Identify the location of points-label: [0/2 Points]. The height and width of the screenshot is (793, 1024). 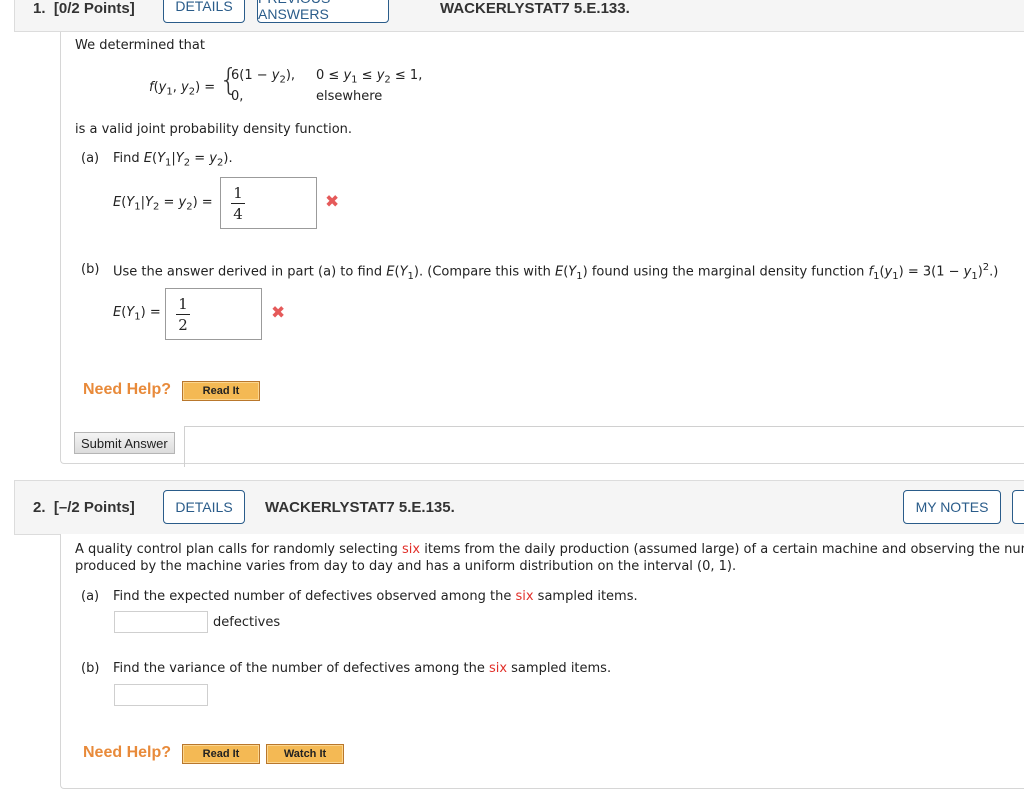
(94, 8).